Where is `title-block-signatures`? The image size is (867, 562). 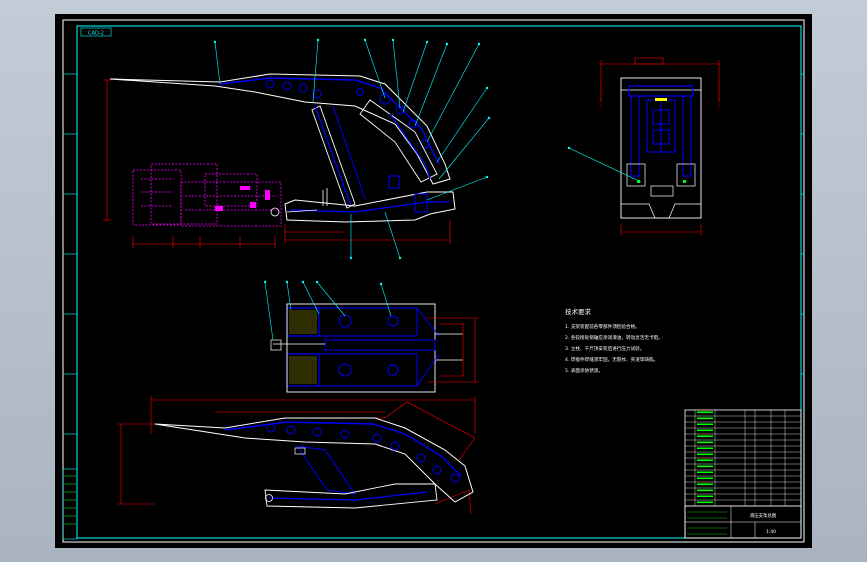
title-block-signatures is located at coordinates (707, 523).